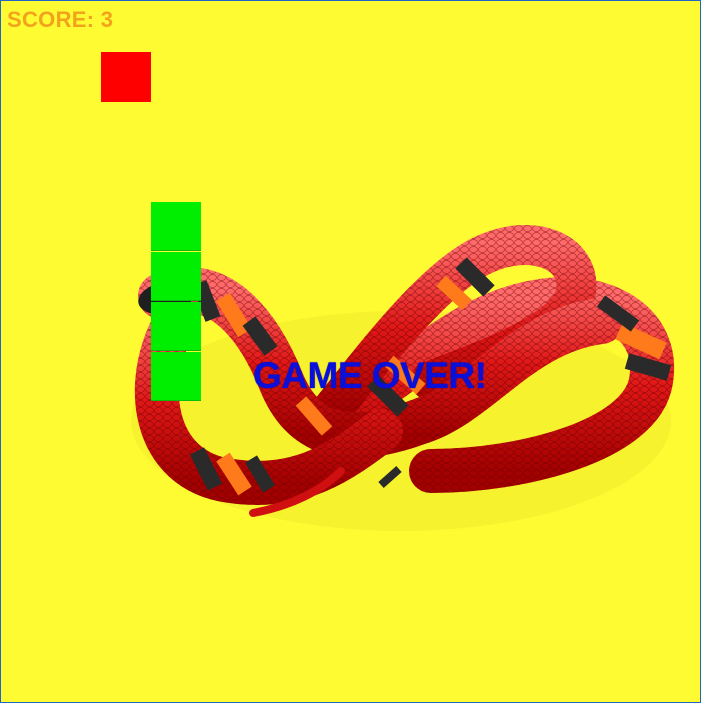  What do you see at coordinates (370, 375) in the screenshot?
I see `game-over-message: GAME OVER!` at bounding box center [370, 375].